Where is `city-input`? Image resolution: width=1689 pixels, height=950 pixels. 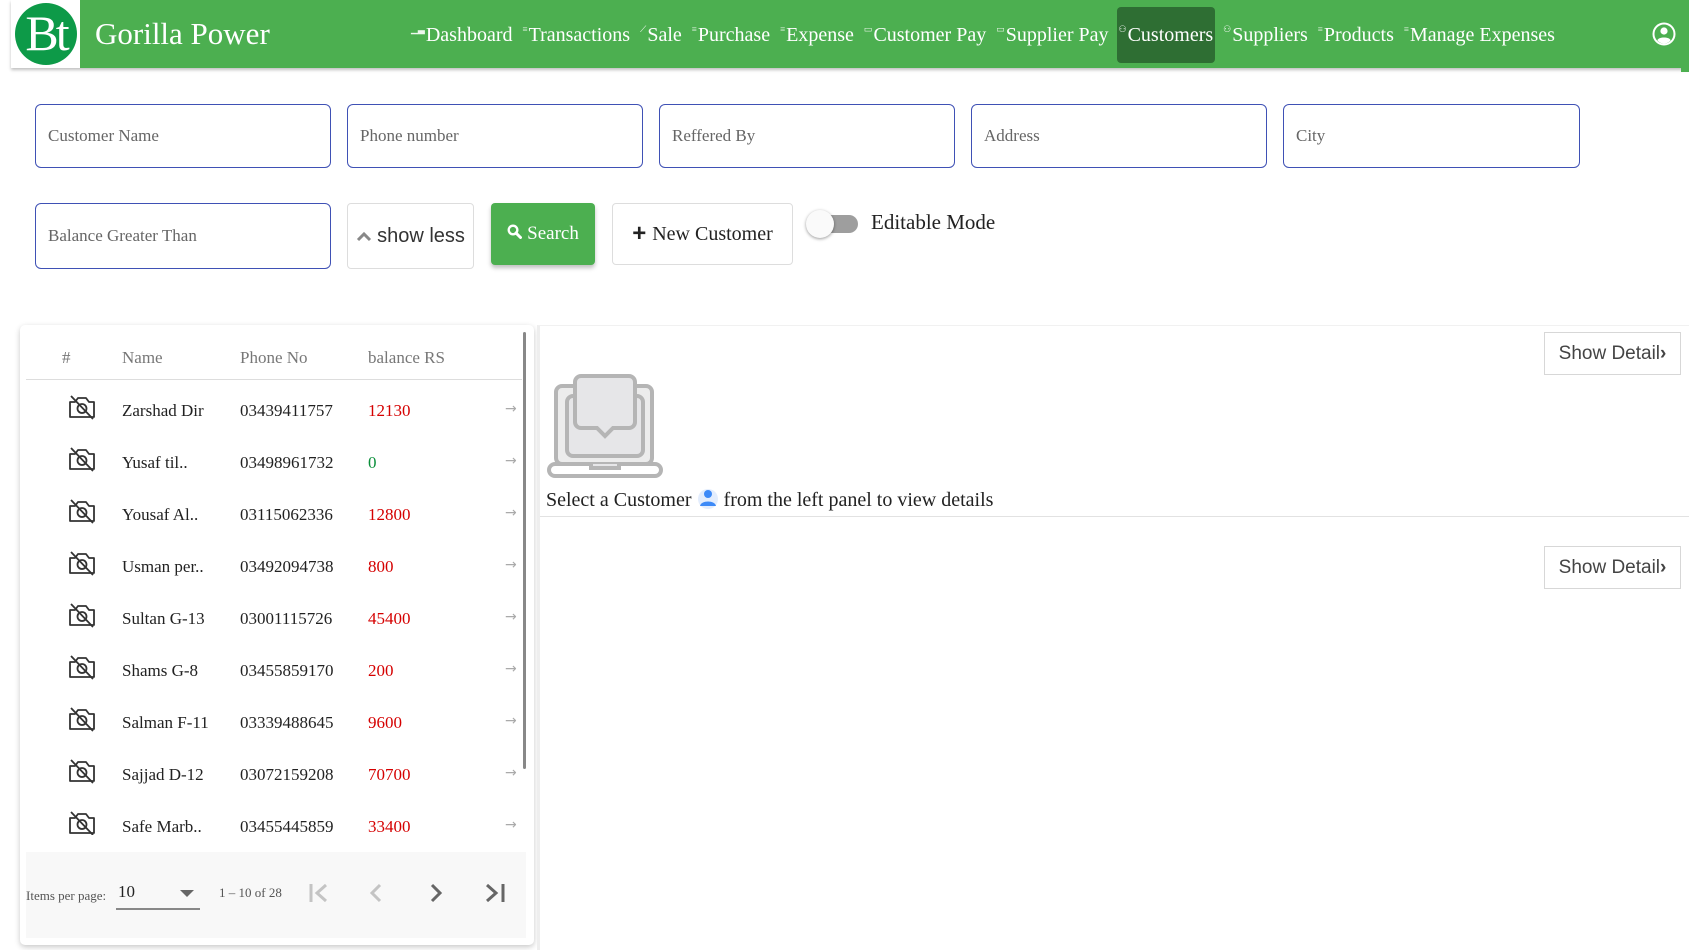 city-input is located at coordinates (1431, 136).